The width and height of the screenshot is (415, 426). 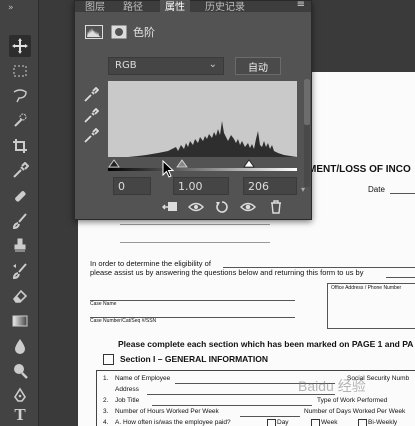 I want to click on chevron-down-icon: ⌄, so click(x=212, y=64).